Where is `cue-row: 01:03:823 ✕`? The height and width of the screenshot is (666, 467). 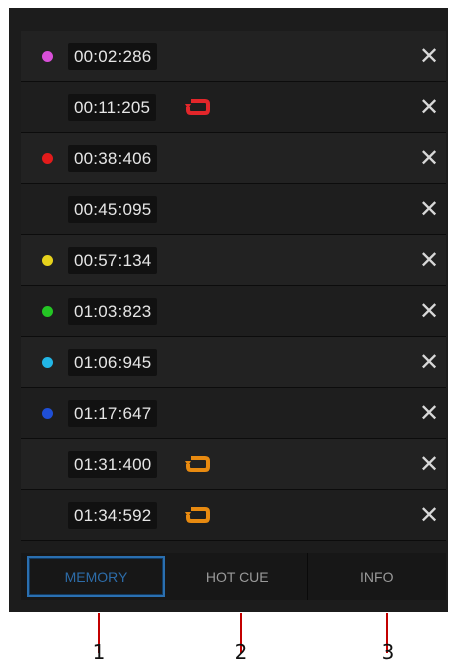 cue-row: 01:03:823 ✕ is located at coordinates (233, 311).